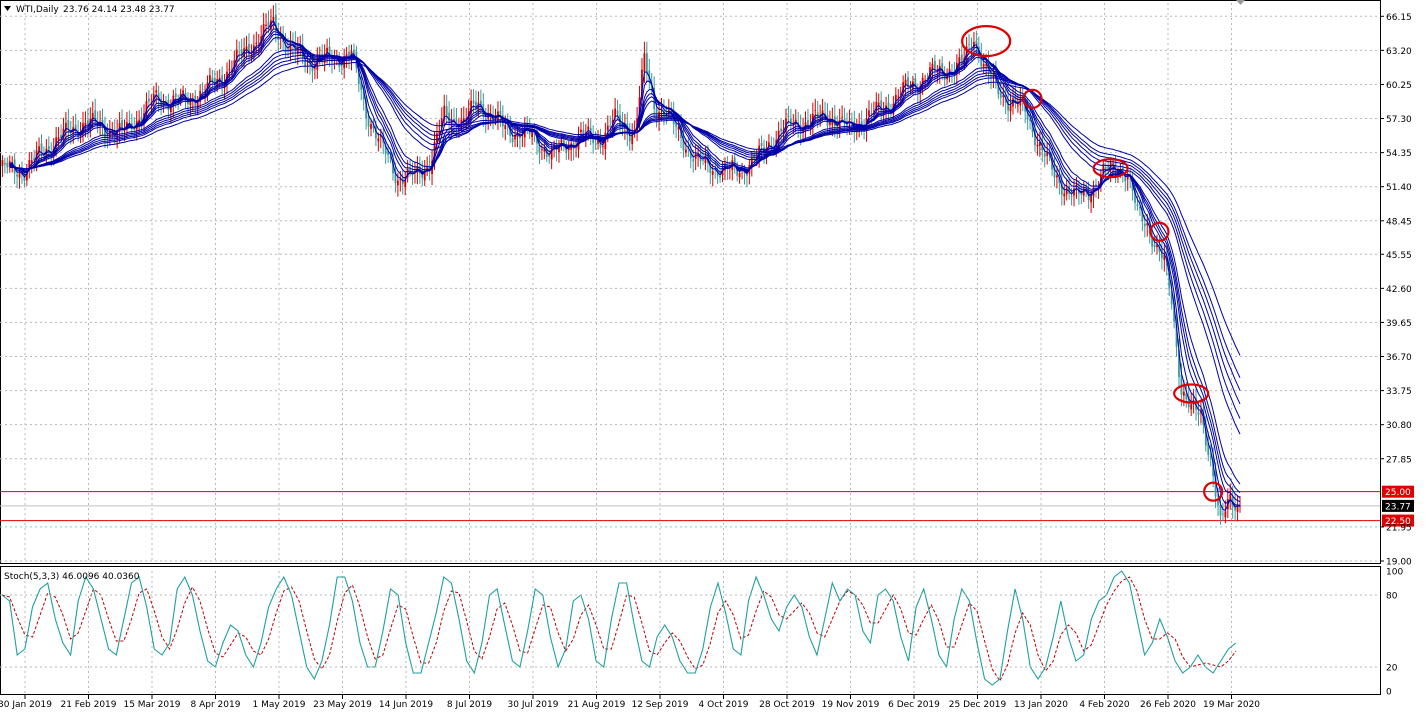 This screenshot has height=717, width=1427. I want to click on time-tick-label: 13 Jan 2020, so click(1041, 705).